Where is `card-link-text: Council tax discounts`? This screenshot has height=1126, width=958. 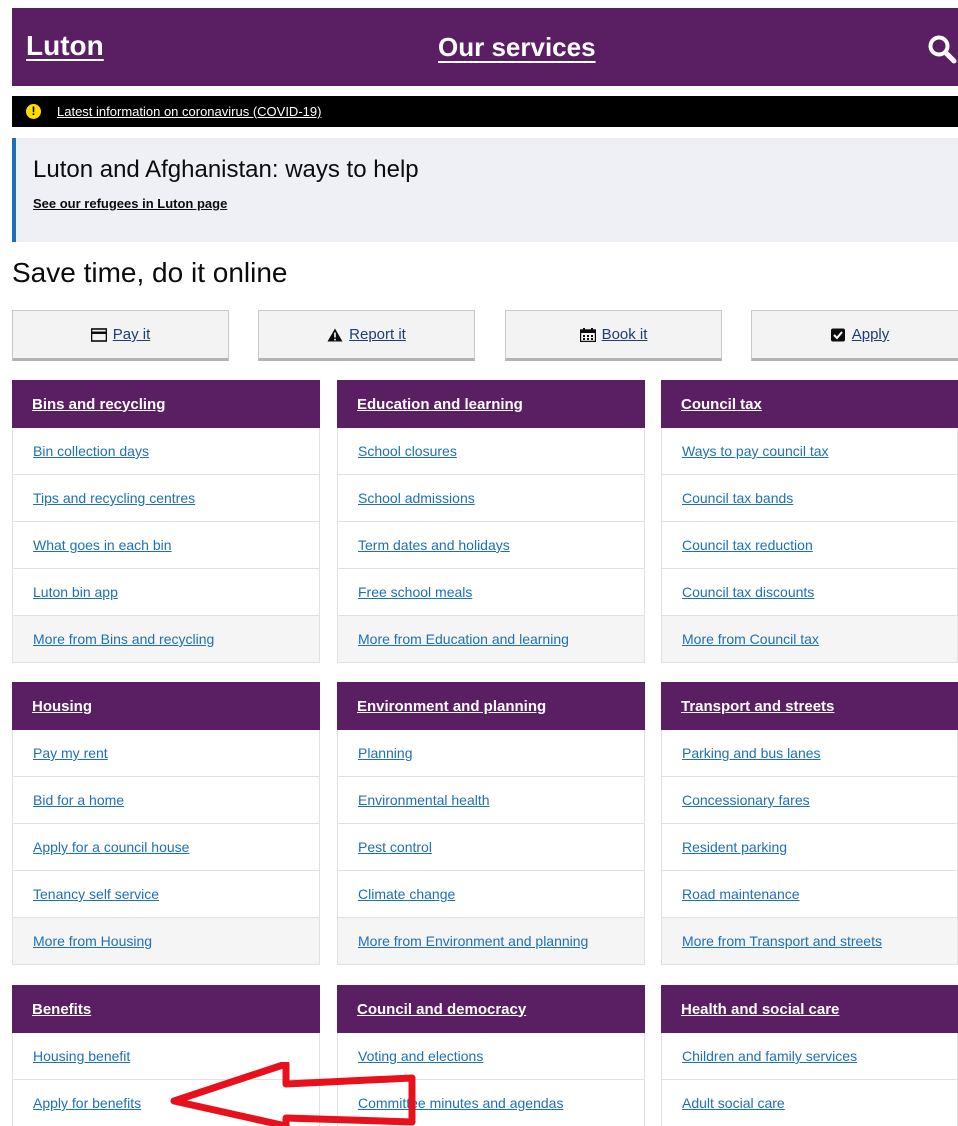
card-link-text: Council tax discounts is located at coordinates (748, 592).